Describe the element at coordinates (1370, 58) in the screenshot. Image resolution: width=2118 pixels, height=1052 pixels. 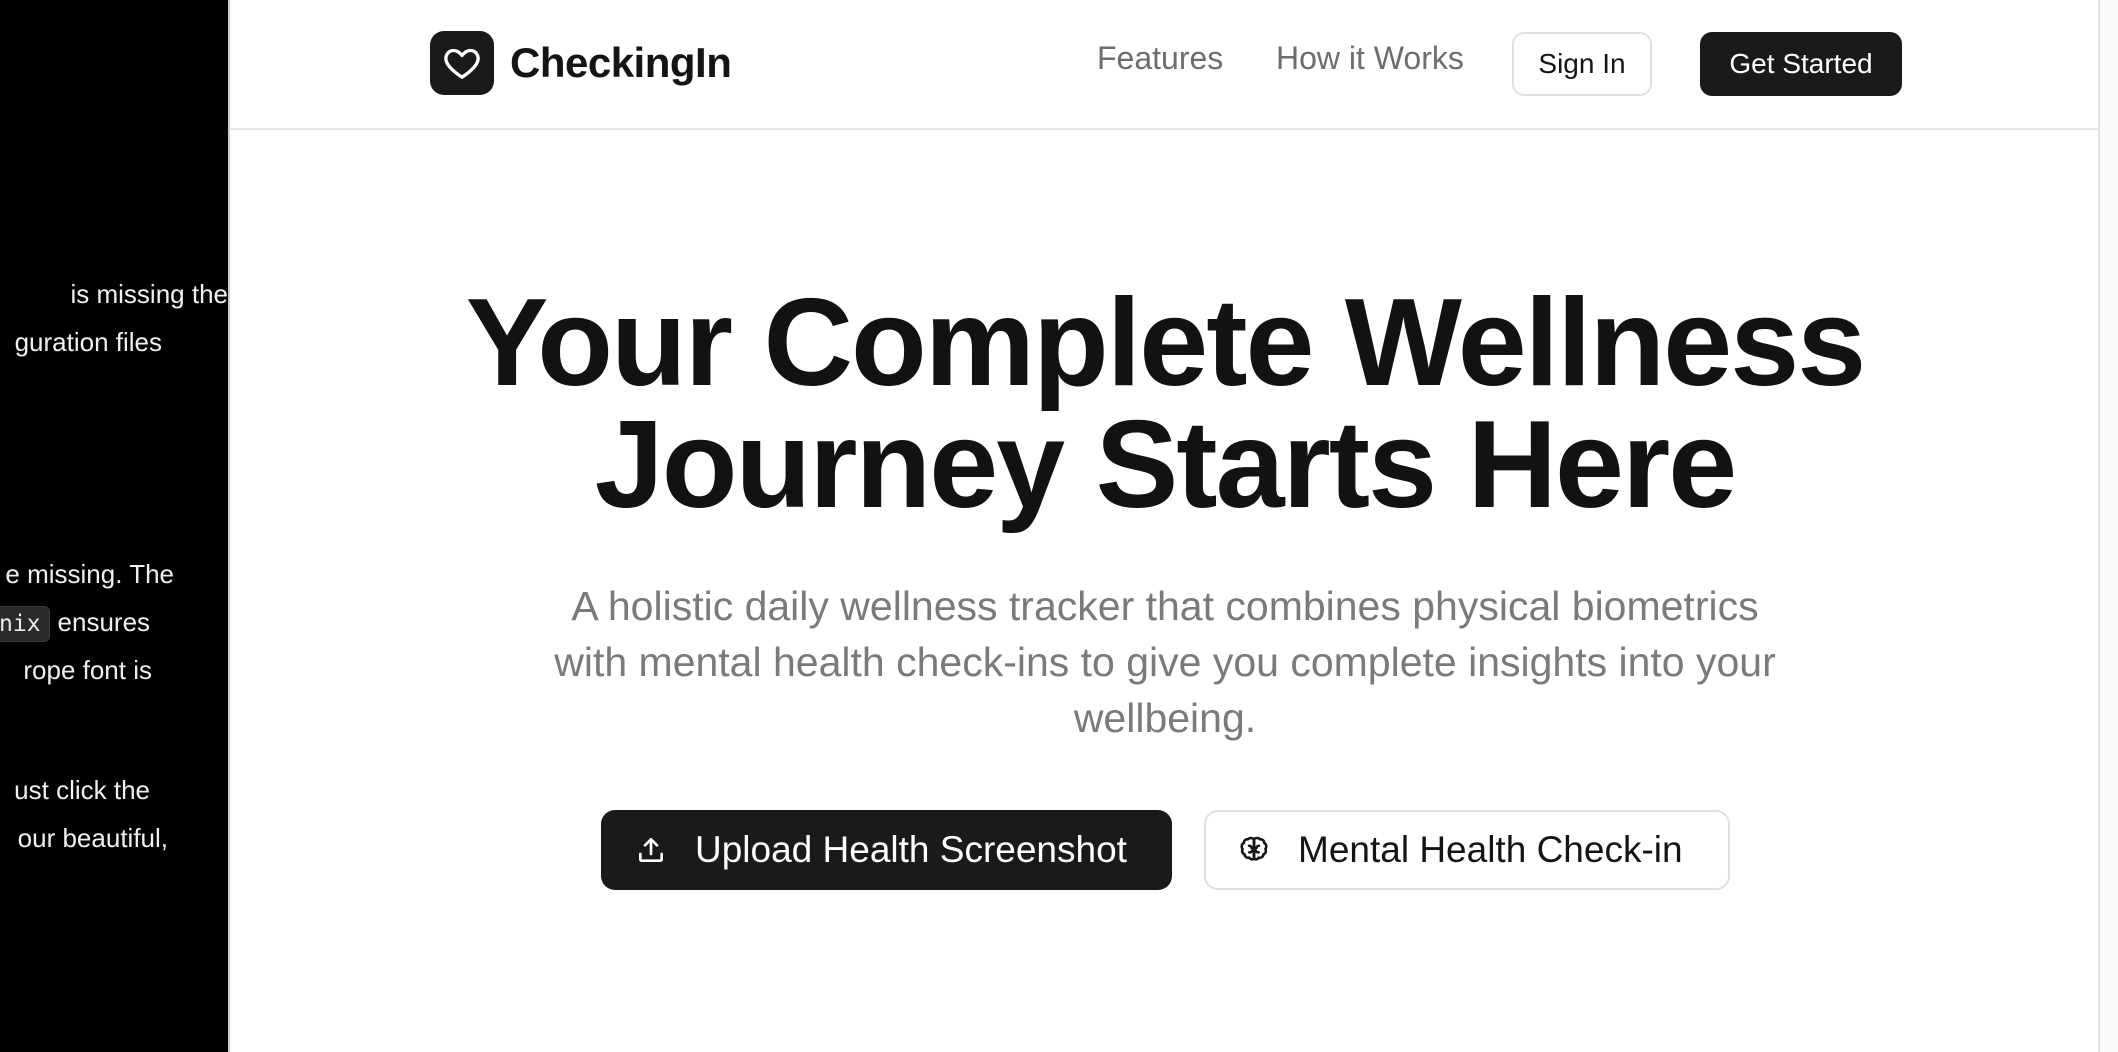
I see `nav-link-how-it-works: How it Works` at that location.